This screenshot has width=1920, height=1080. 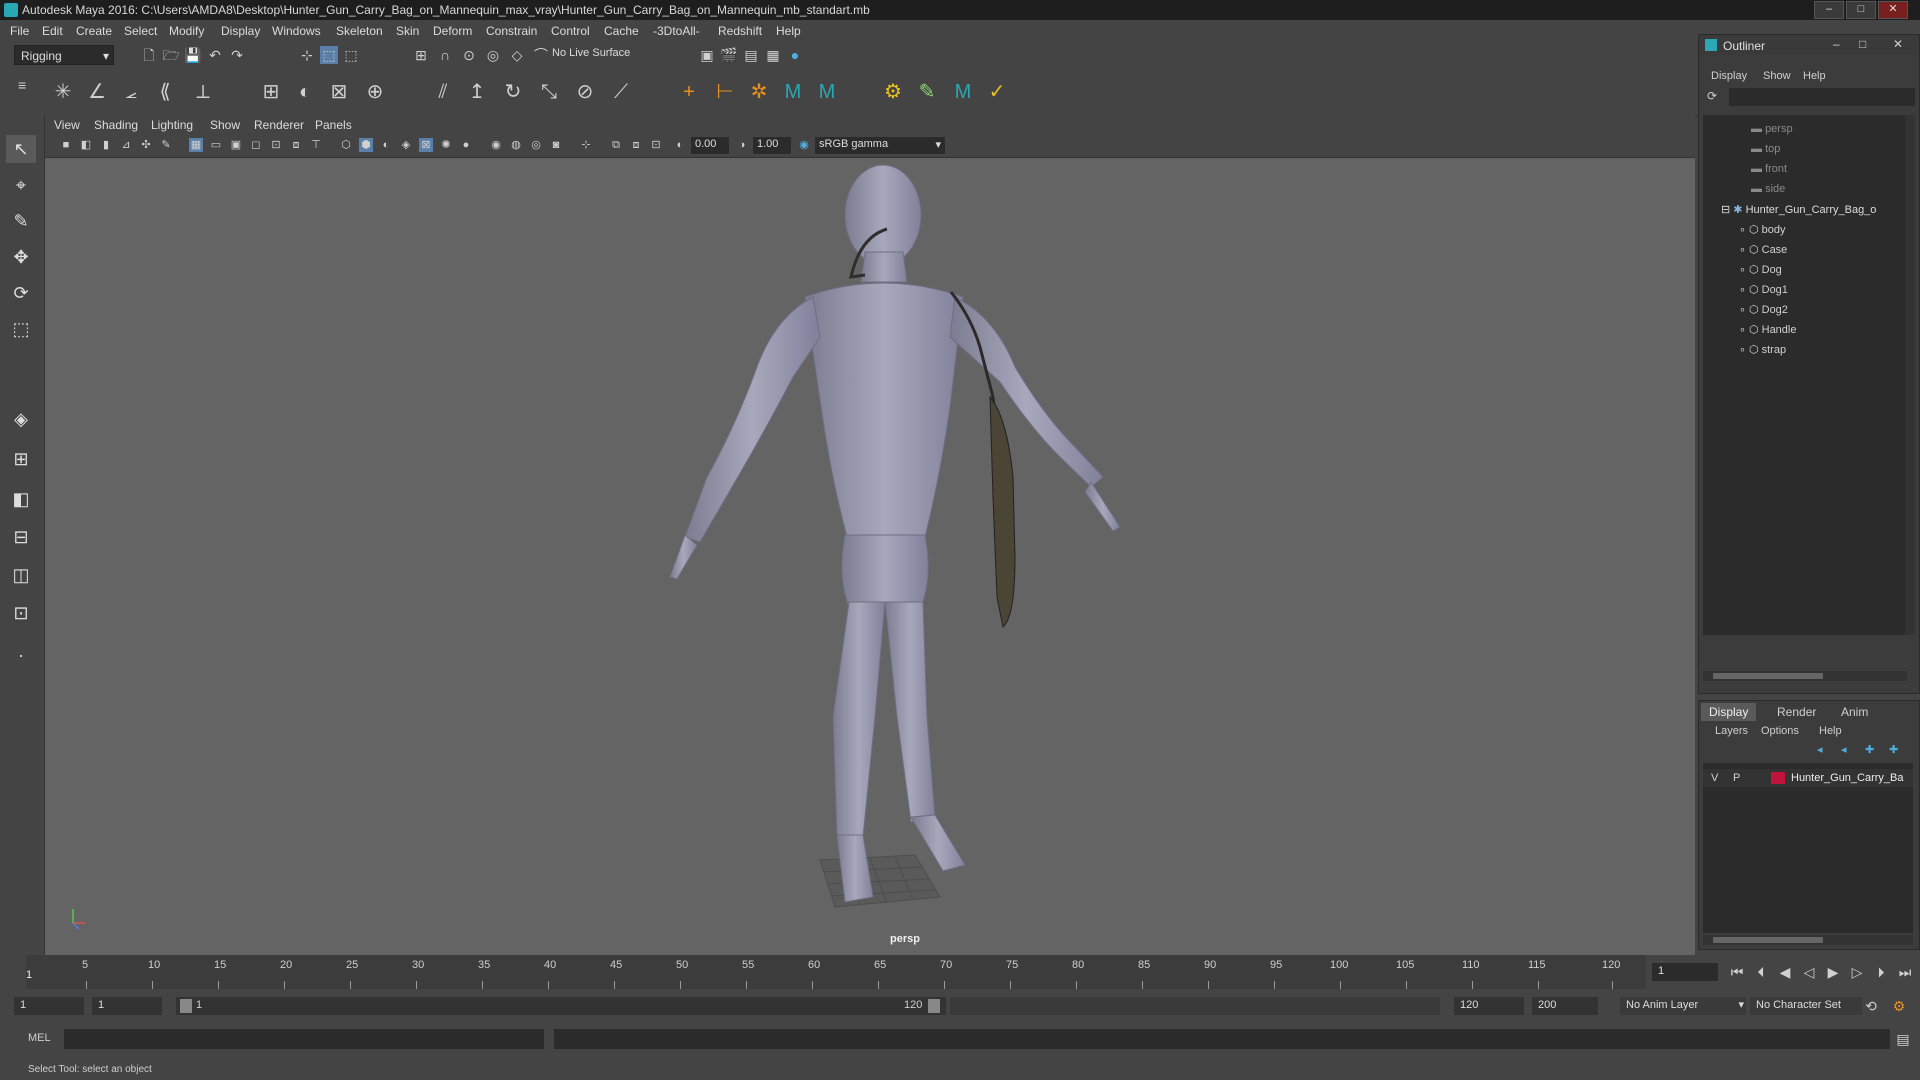 I want to click on tree-item-dog2: ∘ ⬡ Dog2, so click(x=1763, y=309).